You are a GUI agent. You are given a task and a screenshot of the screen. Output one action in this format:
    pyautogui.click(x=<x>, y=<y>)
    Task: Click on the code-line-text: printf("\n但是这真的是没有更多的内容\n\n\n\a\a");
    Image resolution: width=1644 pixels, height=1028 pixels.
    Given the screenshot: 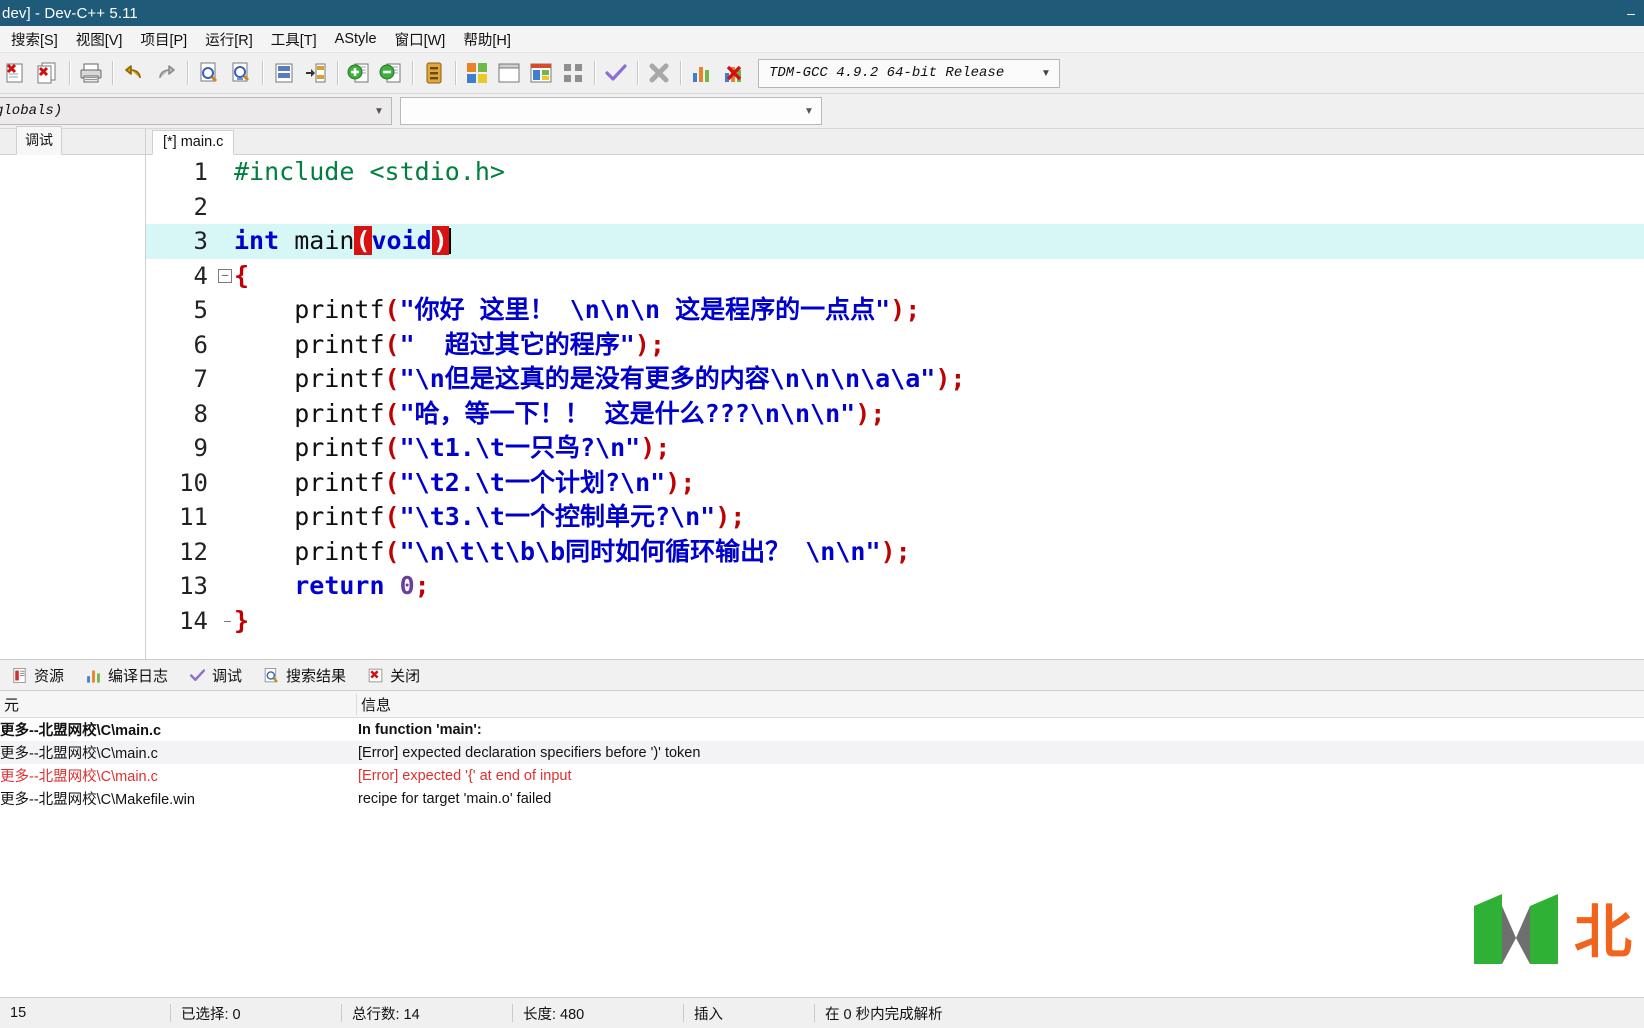 What is the action you would take?
    pyautogui.click(x=939, y=379)
    